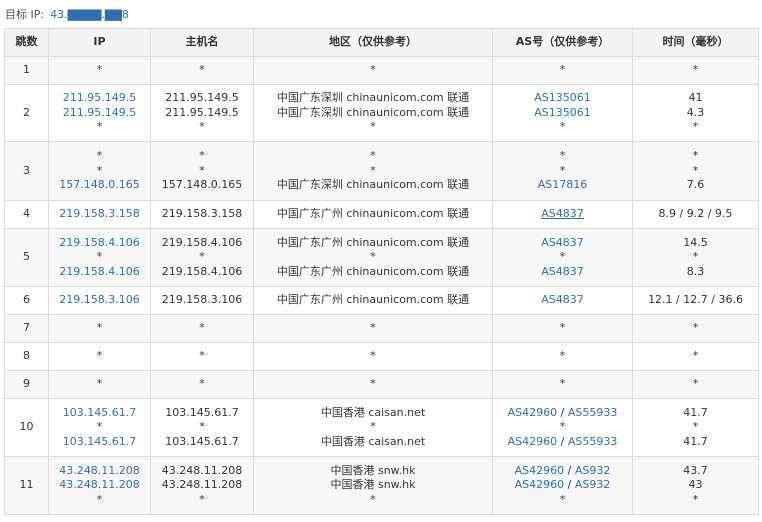 Image resolution: width=762 pixels, height=522 pixels. I want to click on ip-cell: 219.158.3.158, so click(99, 214).